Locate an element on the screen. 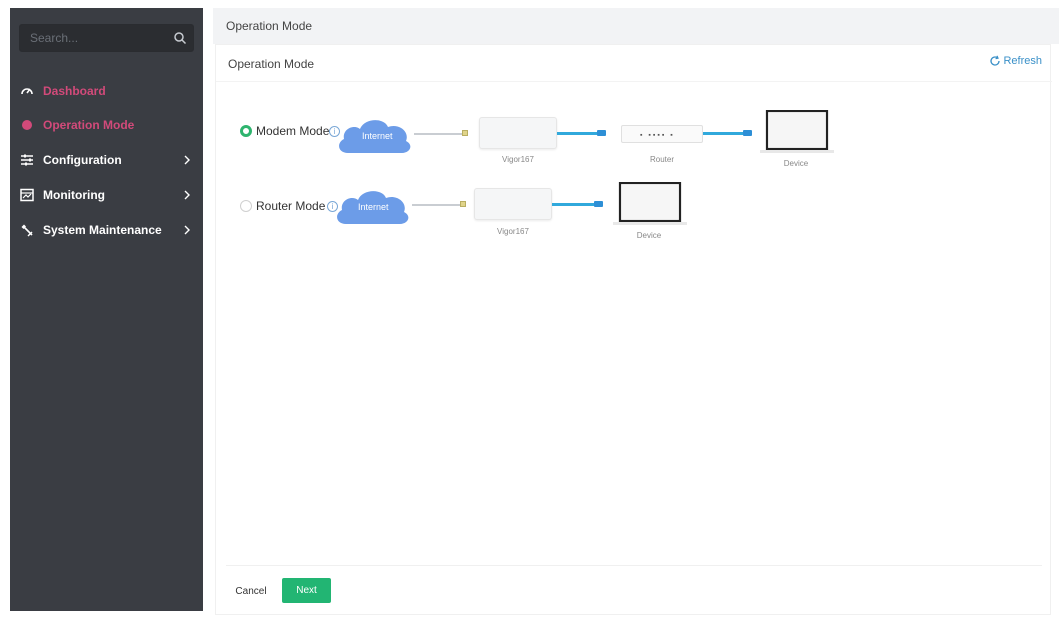  next-button: Next is located at coordinates (306, 590).